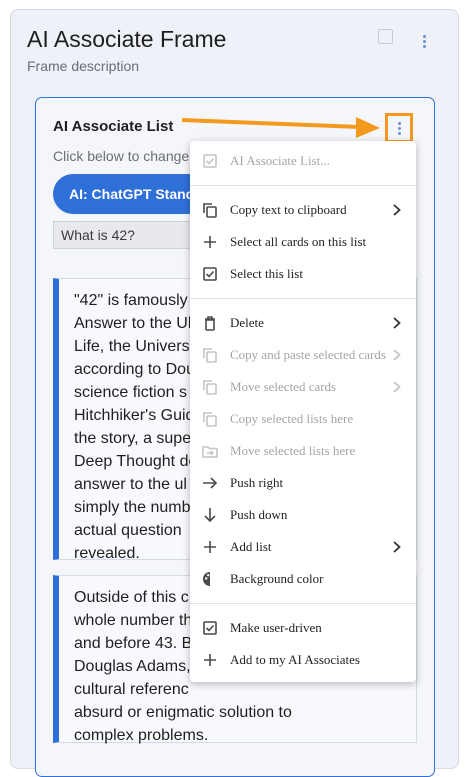  I want to click on menu-item-label: Copy text to clipboard, so click(288, 209).